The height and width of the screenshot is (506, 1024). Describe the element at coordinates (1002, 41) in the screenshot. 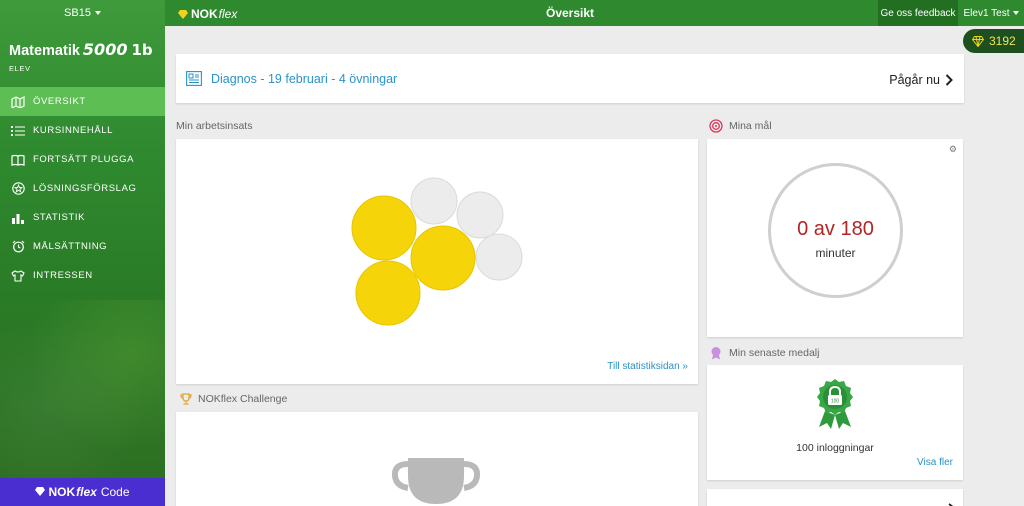

I see `points-value: 3192` at that location.